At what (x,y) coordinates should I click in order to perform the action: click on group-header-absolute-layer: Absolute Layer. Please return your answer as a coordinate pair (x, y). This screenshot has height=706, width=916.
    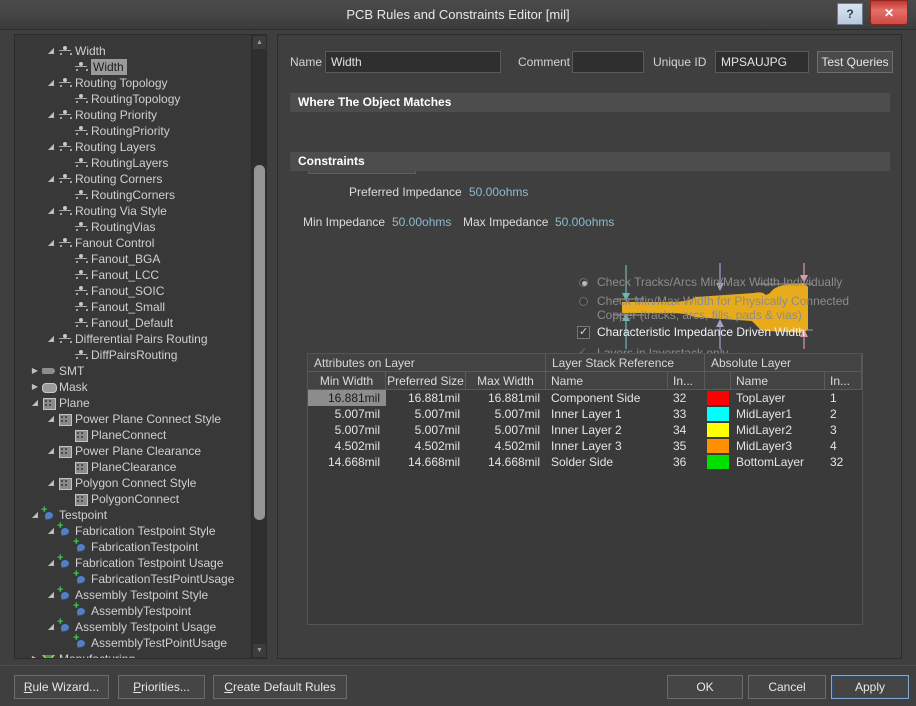
    Looking at the image, I should click on (783, 363).